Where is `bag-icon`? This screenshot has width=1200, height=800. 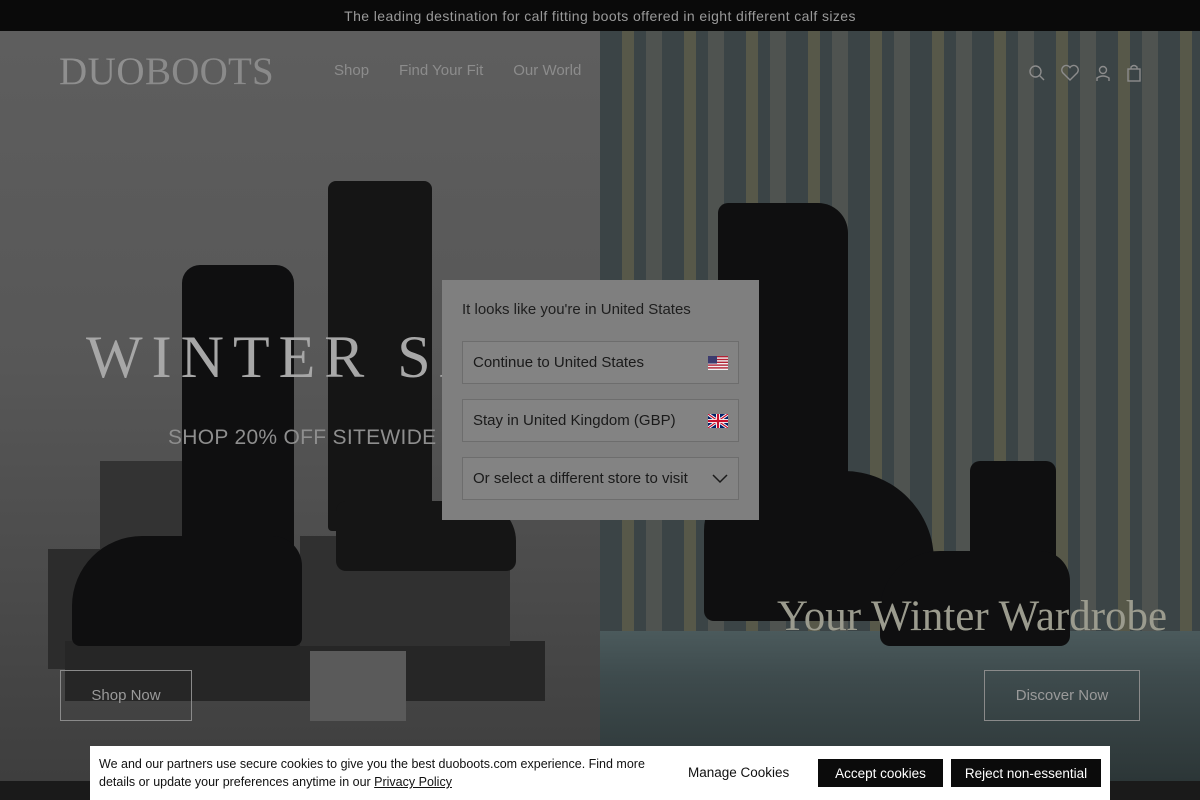
bag-icon is located at coordinates (1134, 73).